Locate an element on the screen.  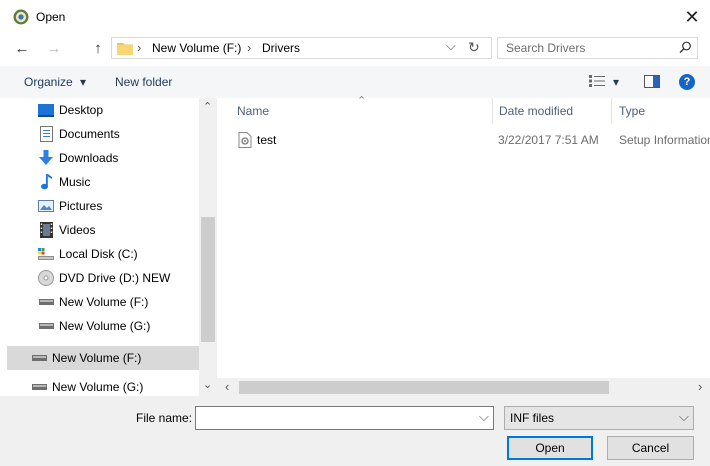
dvd-drive-icon is located at coordinates (46, 278).